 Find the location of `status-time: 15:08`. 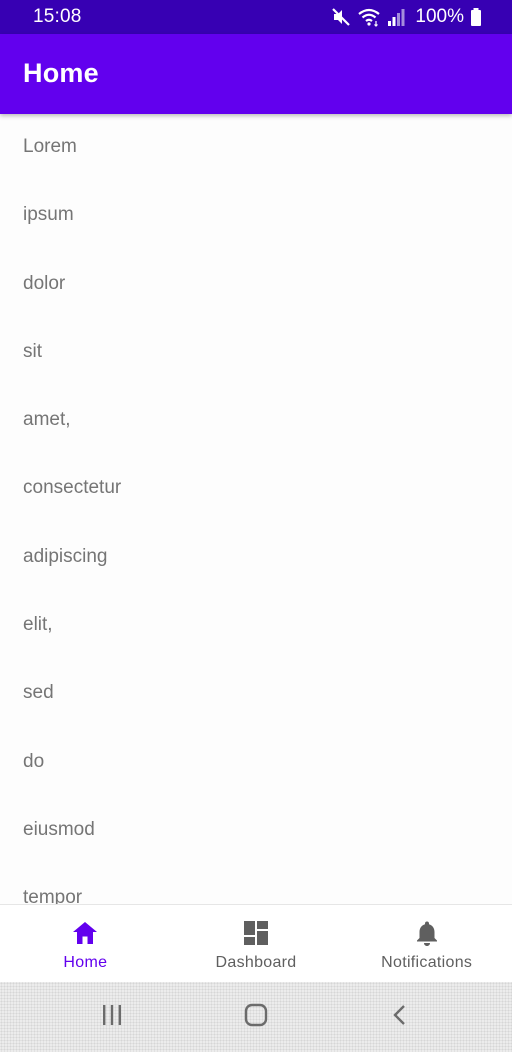

status-time: 15:08 is located at coordinates (57, 16).